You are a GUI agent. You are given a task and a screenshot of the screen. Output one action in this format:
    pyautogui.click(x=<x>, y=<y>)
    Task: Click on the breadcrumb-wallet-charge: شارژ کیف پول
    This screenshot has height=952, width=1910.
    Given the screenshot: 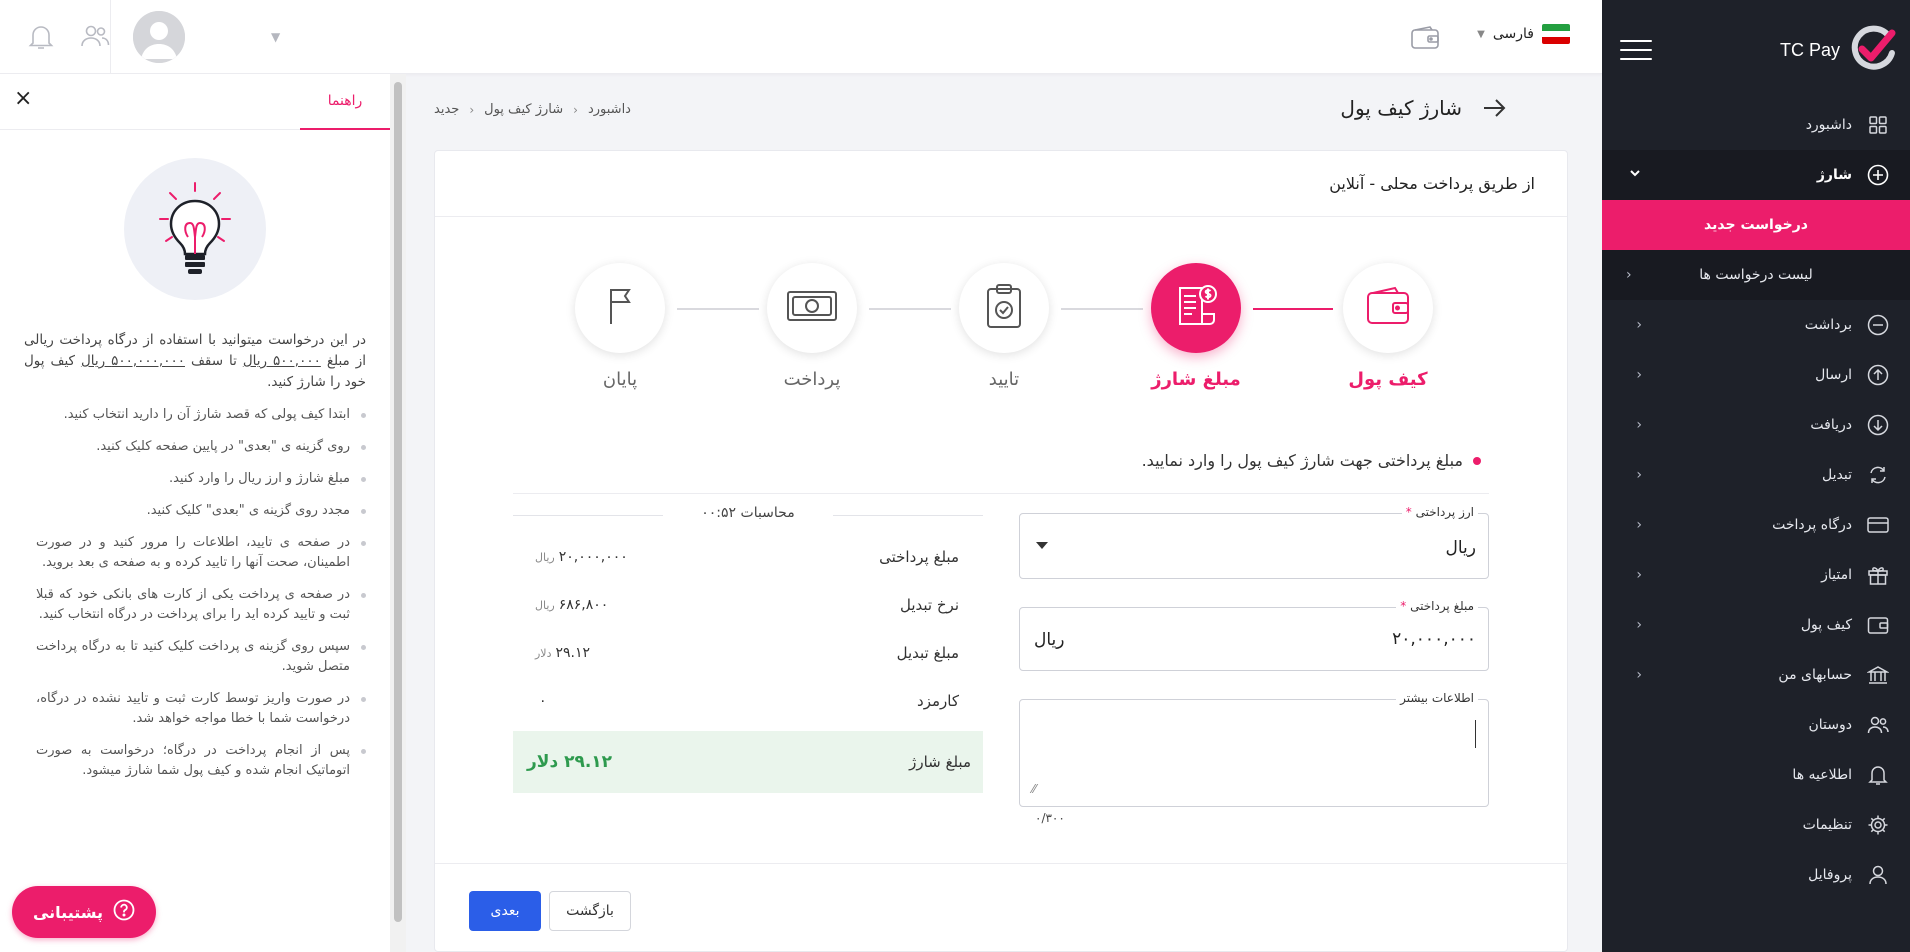 What is the action you would take?
    pyautogui.click(x=523, y=109)
    